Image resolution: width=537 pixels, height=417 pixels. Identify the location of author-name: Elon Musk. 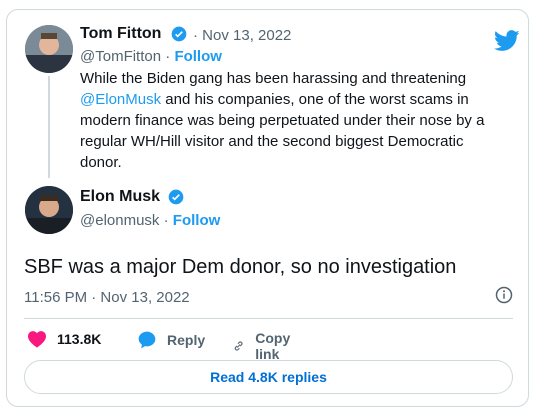
(120, 197).